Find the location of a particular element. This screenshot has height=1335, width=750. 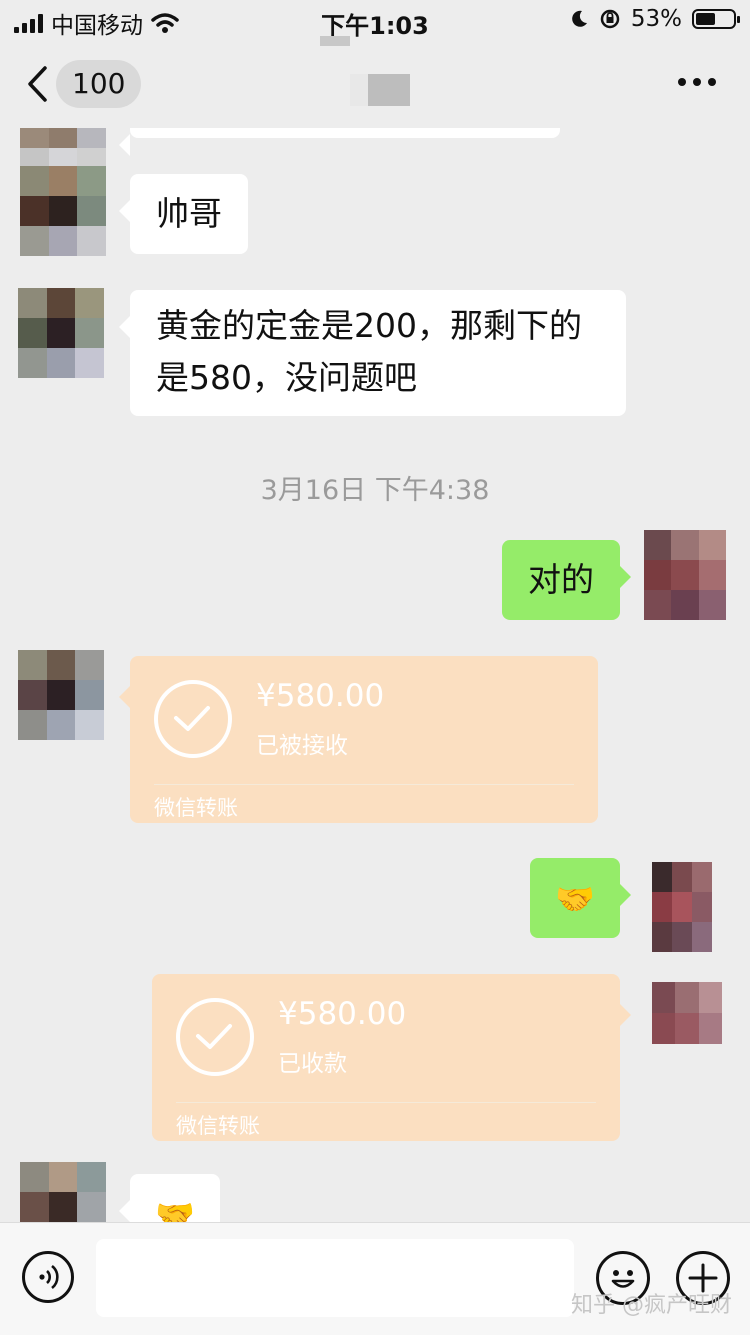

message-input is located at coordinates (335, 1278).